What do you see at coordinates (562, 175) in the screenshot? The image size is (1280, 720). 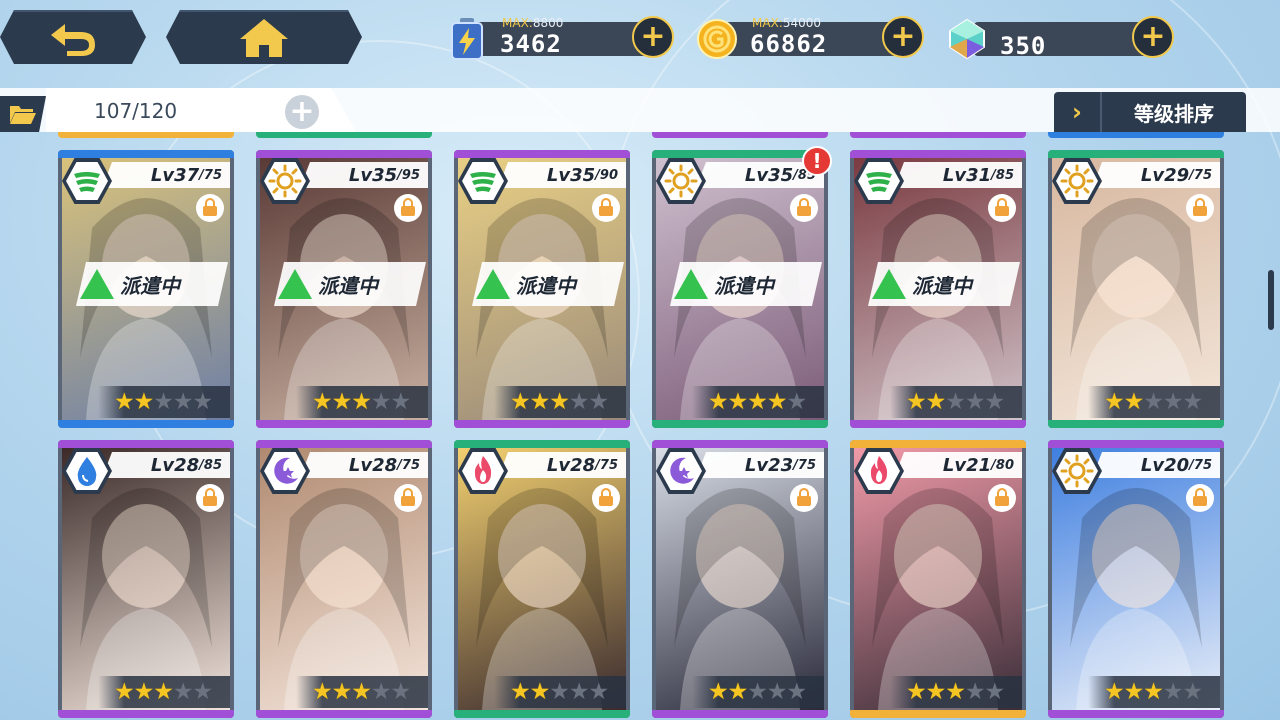 I see `level-label: Lv35/90` at bounding box center [562, 175].